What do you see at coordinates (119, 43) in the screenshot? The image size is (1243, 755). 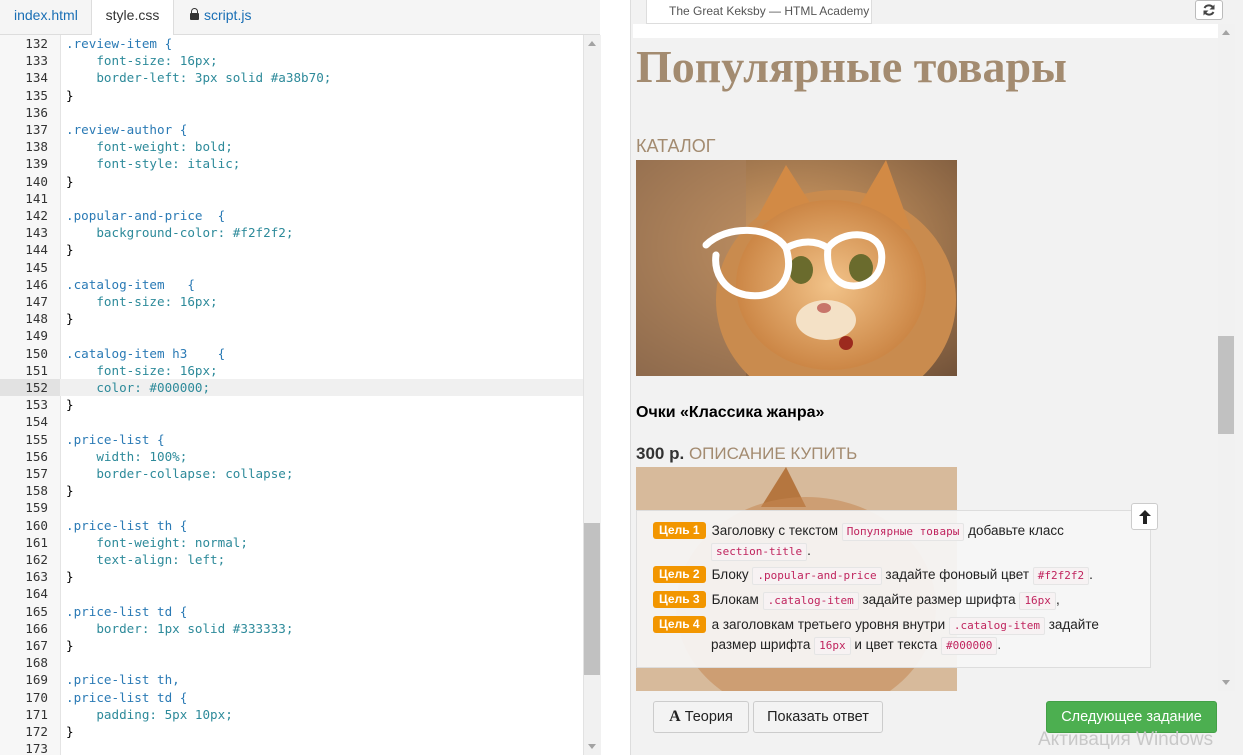 I see `code-text: .review-item {` at bounding box center [119, 43].